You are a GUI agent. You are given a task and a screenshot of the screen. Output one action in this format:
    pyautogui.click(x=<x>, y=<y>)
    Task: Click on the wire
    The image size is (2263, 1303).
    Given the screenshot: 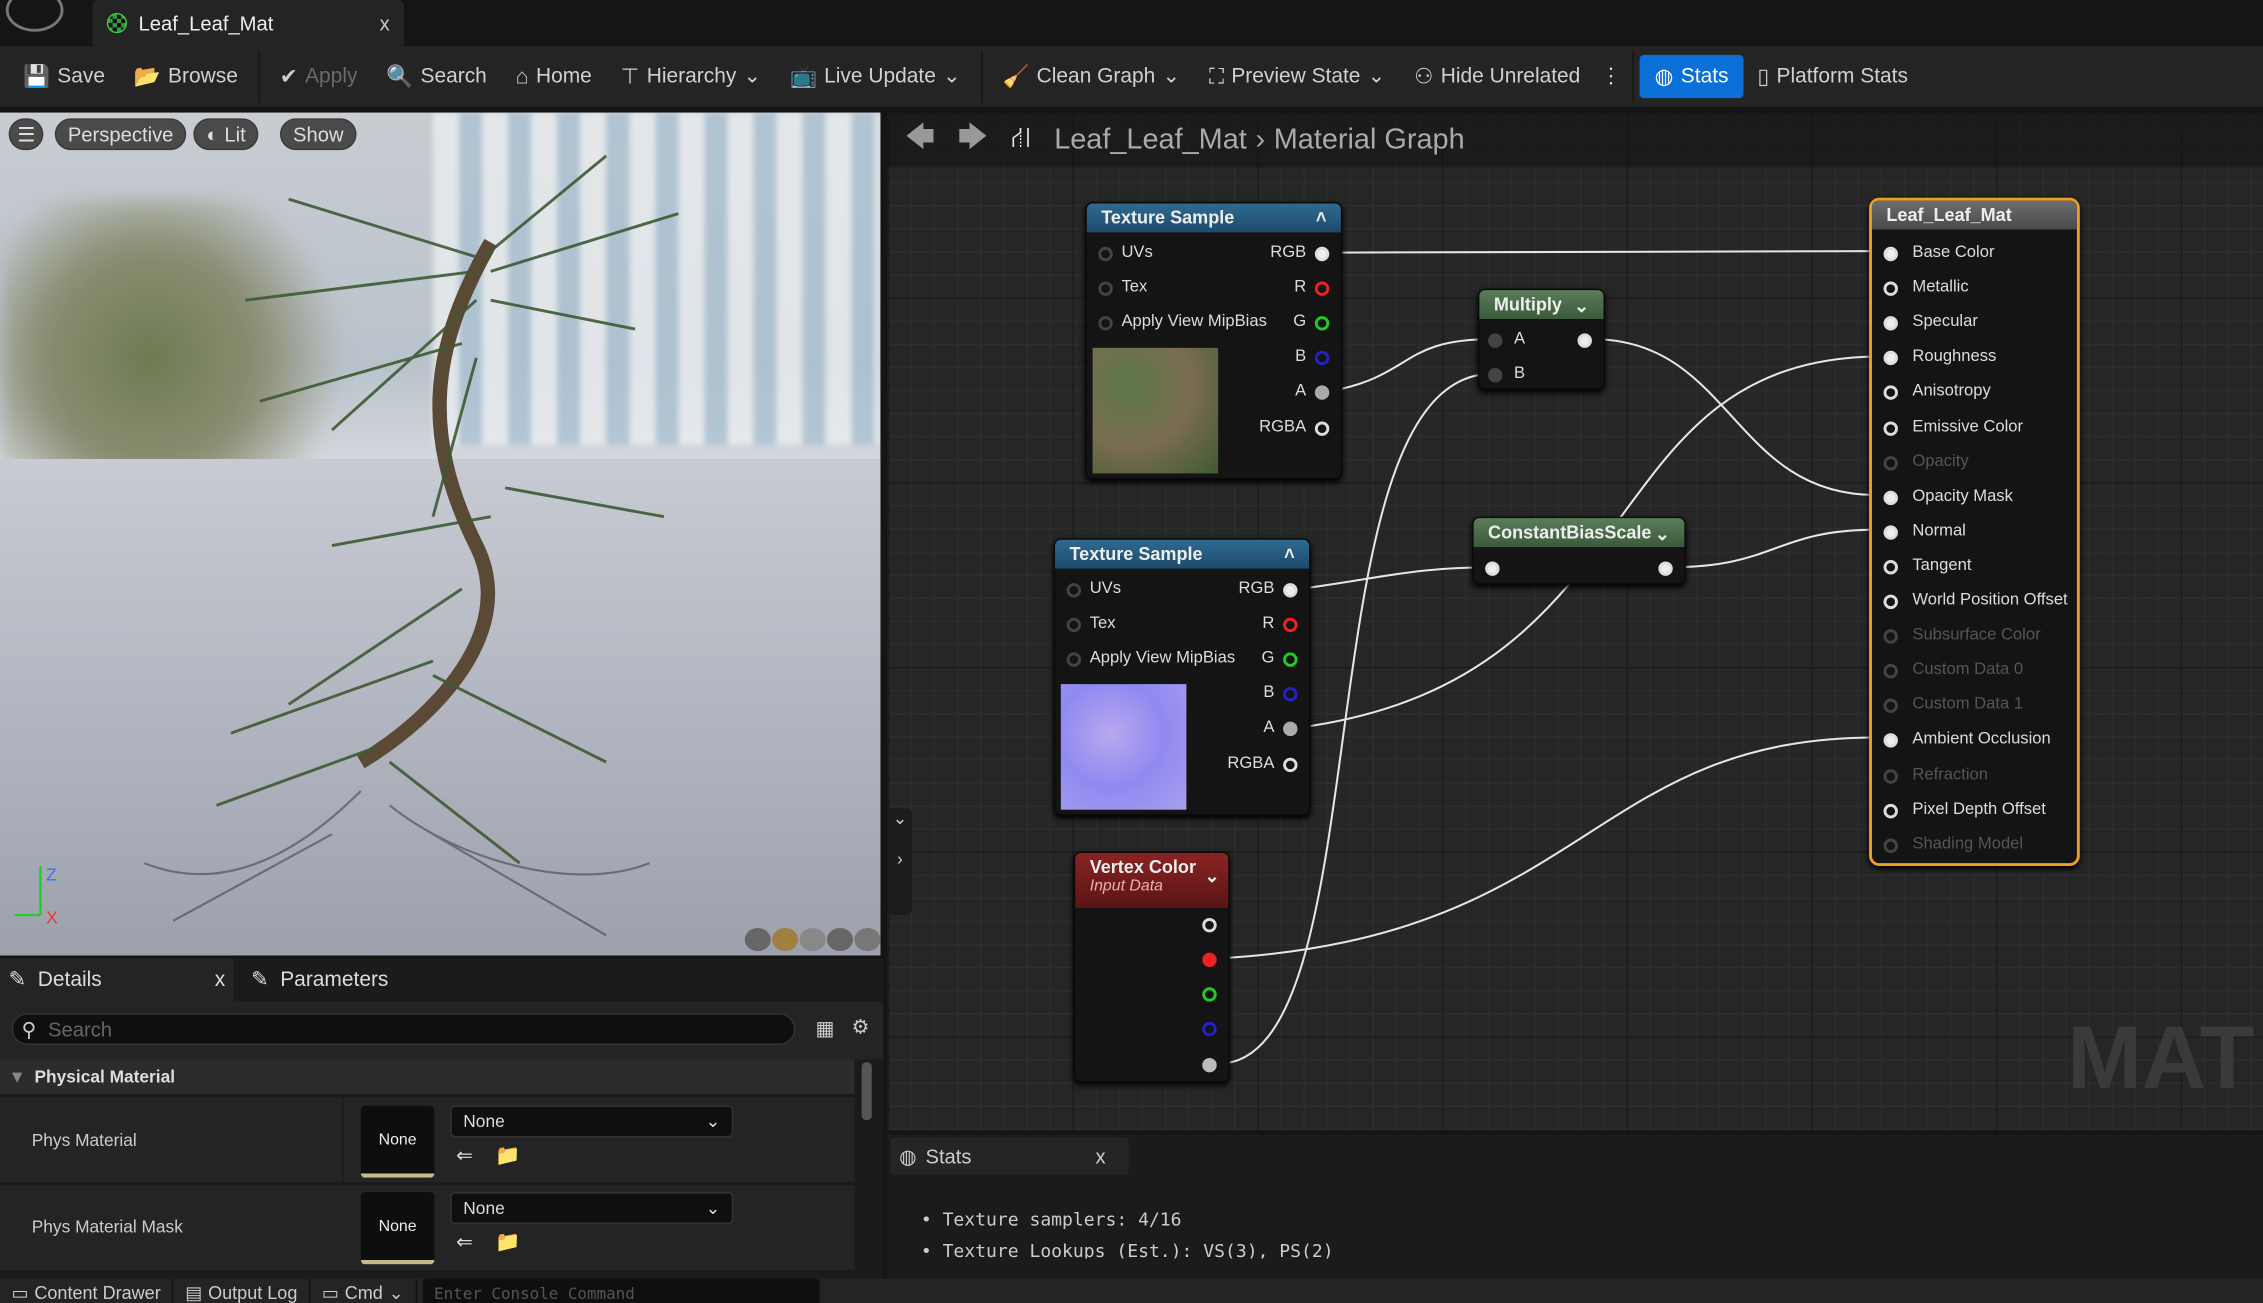 What is the action you would take?
    pyautogui.click(x=1547, y=848)
    